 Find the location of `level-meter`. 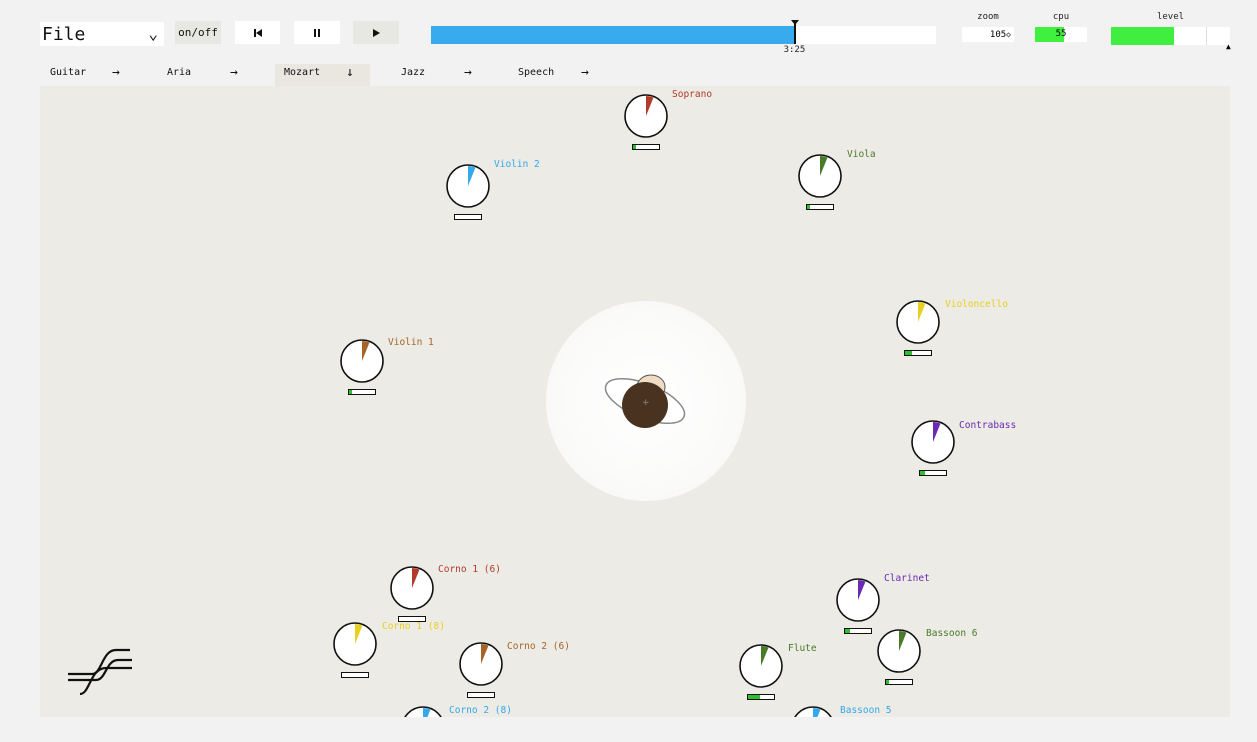

level-meter is located at coordinates (1170, 36).